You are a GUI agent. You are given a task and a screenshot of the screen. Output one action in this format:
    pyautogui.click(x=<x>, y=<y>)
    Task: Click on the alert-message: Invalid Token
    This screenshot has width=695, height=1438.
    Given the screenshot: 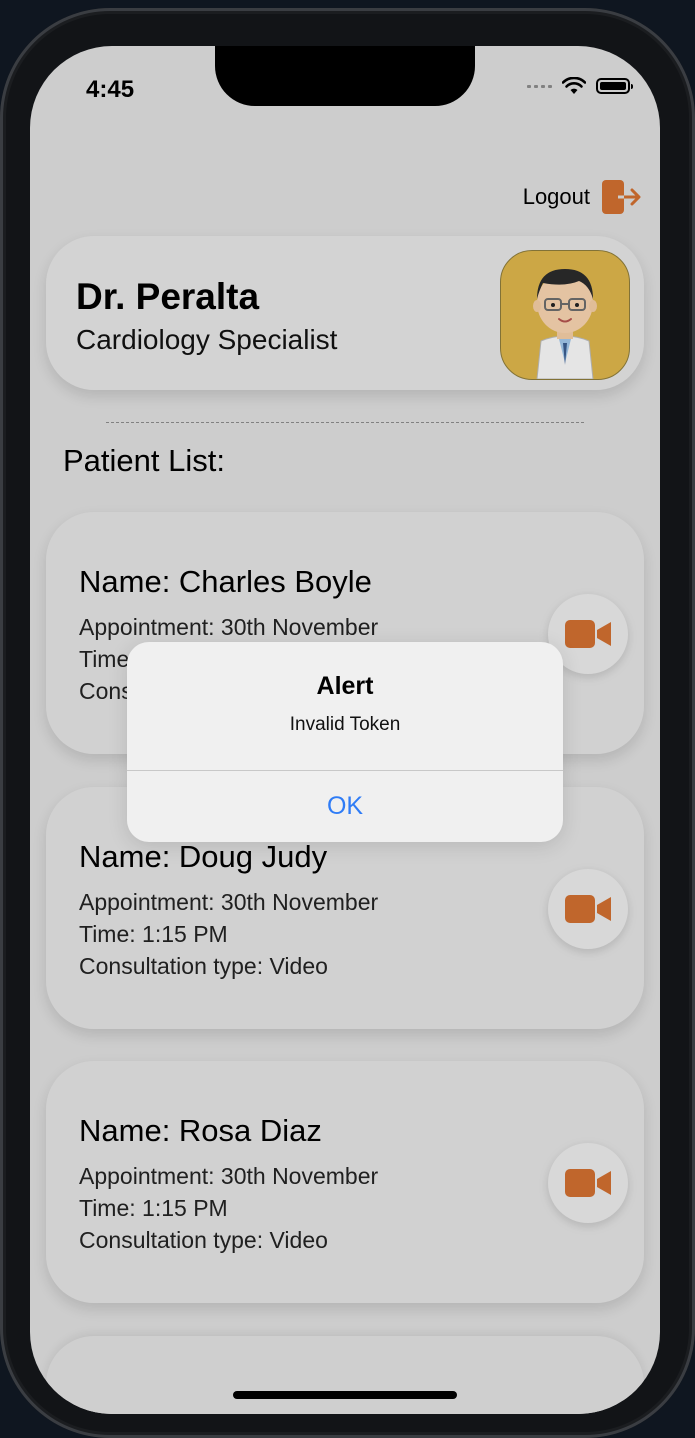 What is the action you would take?
    pyautogui.click(x=345, y=724)
    